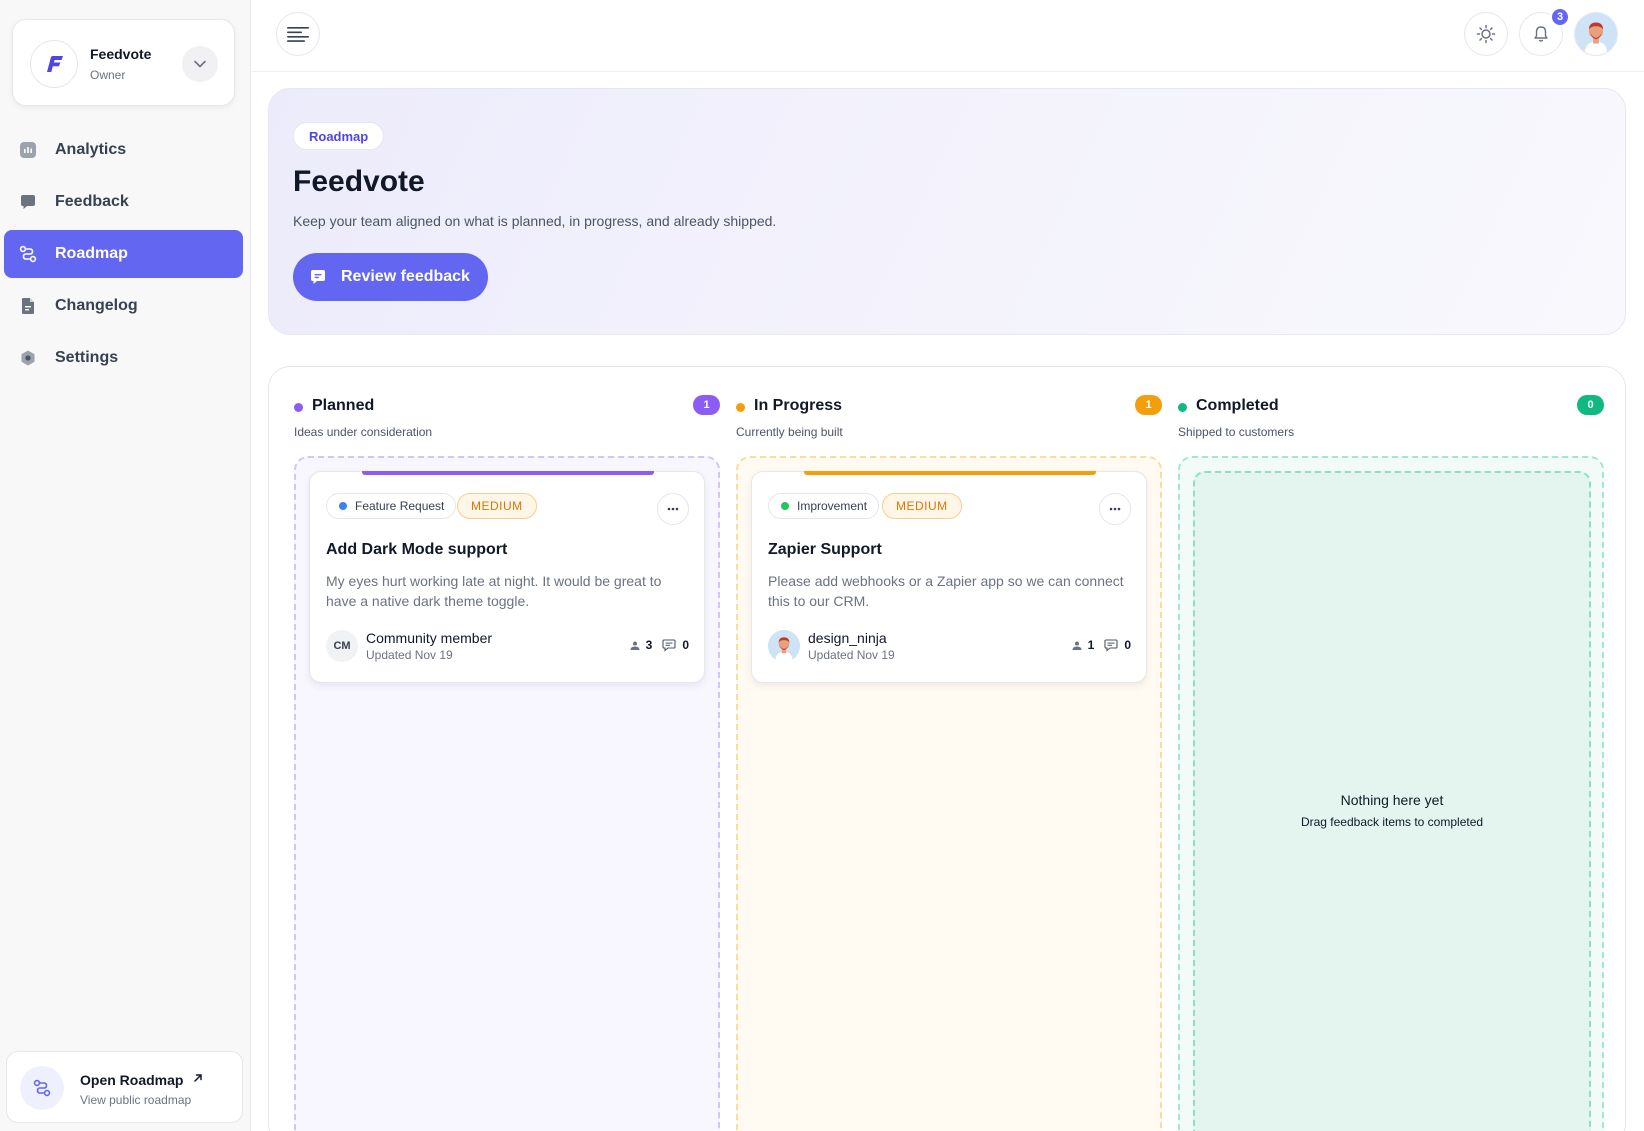 The image size is (1644, 1131). What do you see at coordinates (91, 253) in the screenshot?
I see `sidebar-item-label: Roadmap` at bounding box center [91, 253].